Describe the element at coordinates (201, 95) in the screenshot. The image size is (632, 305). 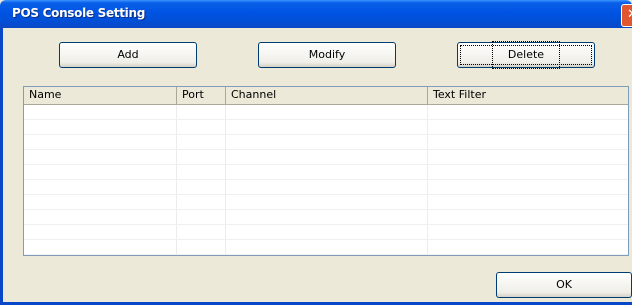
I see `column-header-port: Port` at that location.